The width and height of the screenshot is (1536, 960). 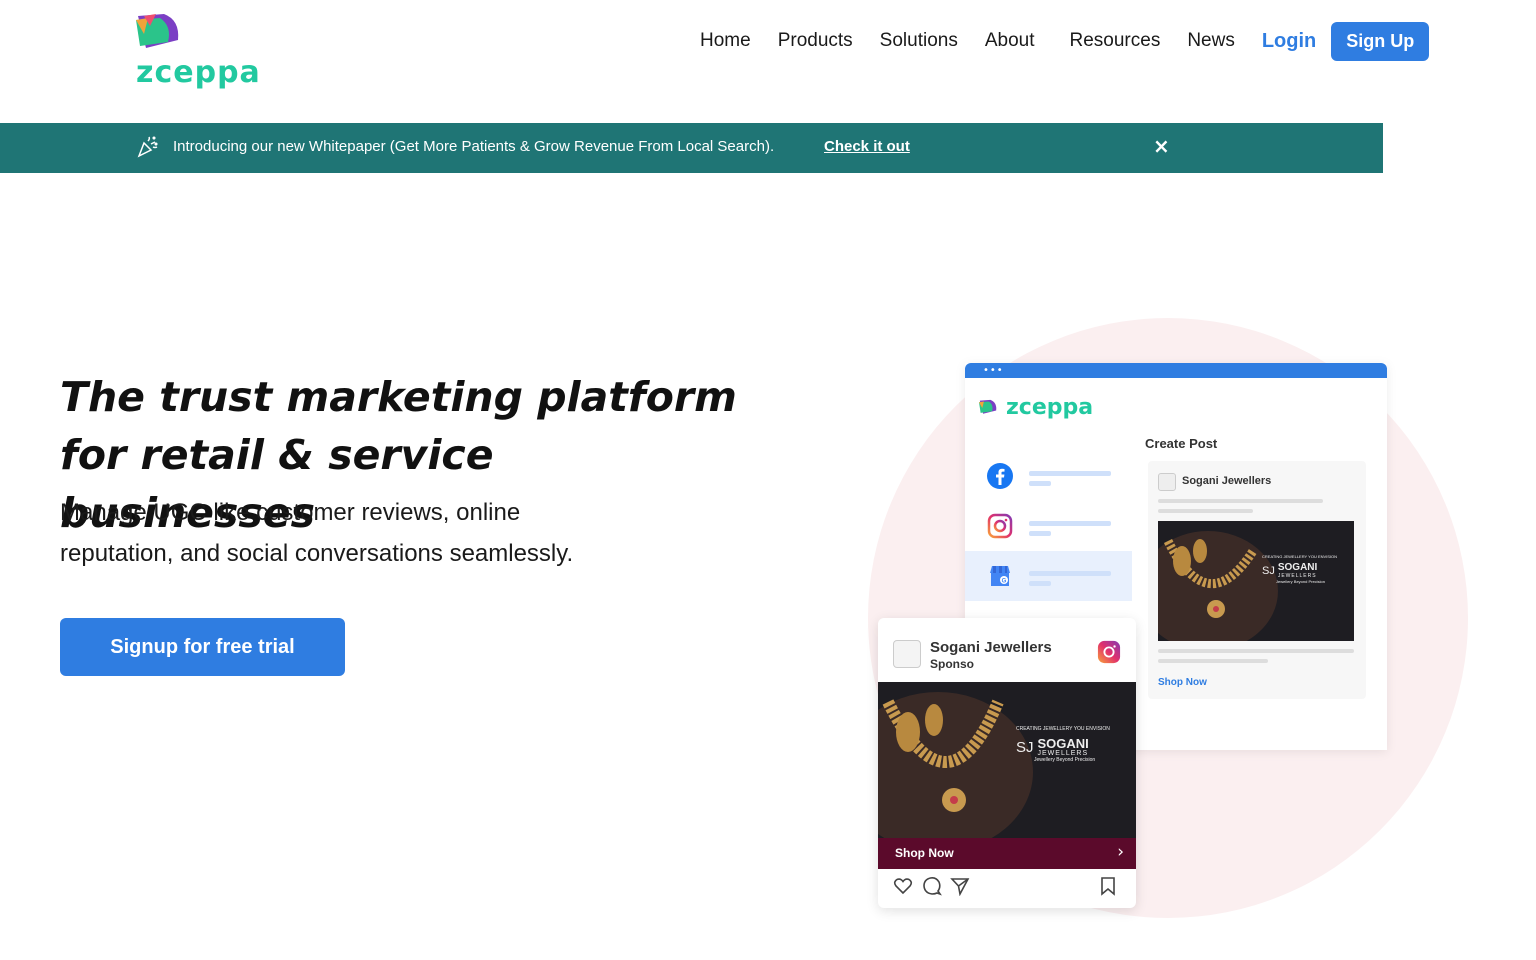 I want to click on close-icon: ×, so click(x=1161, y=146).